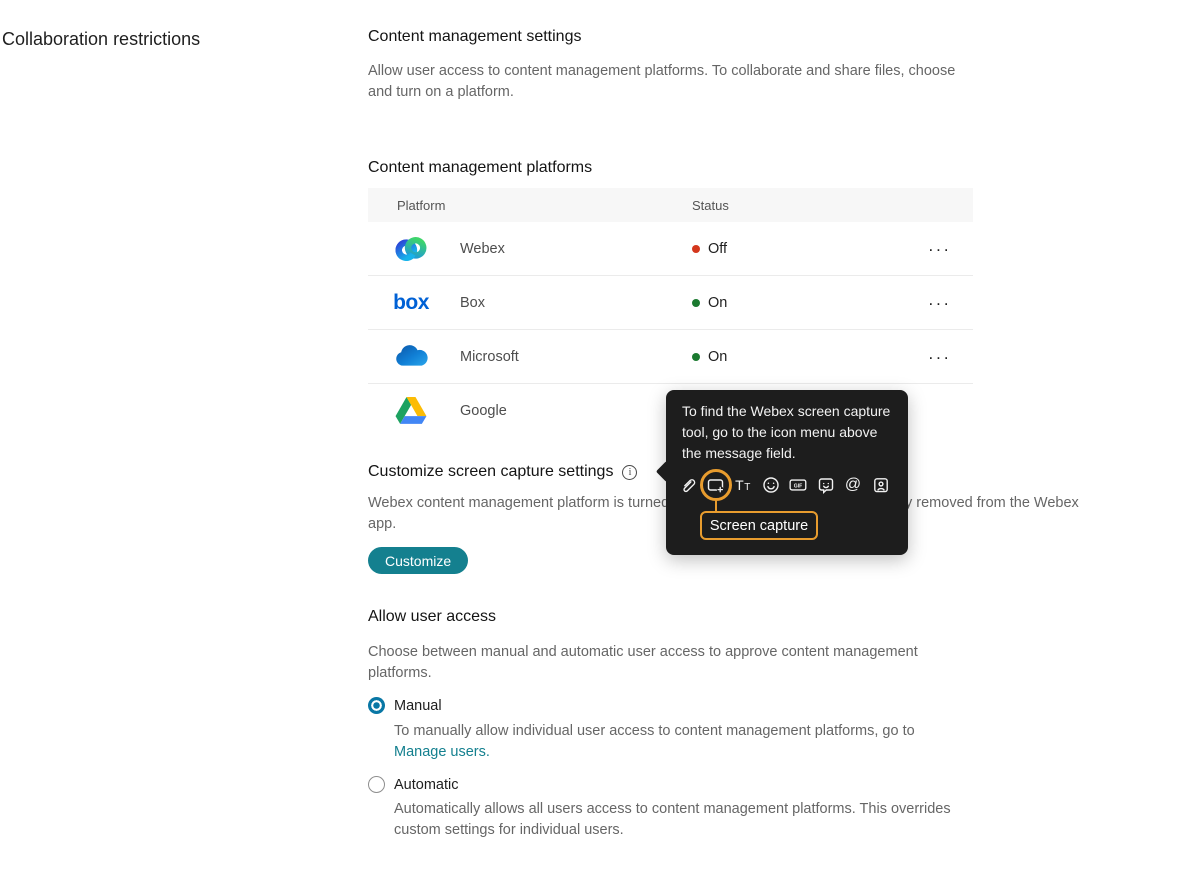 Image resolution: width=1180 pixels, height=876 pixels. I want to click on screen-capture-description-right: y removed from the Webex, so click(992, 503).